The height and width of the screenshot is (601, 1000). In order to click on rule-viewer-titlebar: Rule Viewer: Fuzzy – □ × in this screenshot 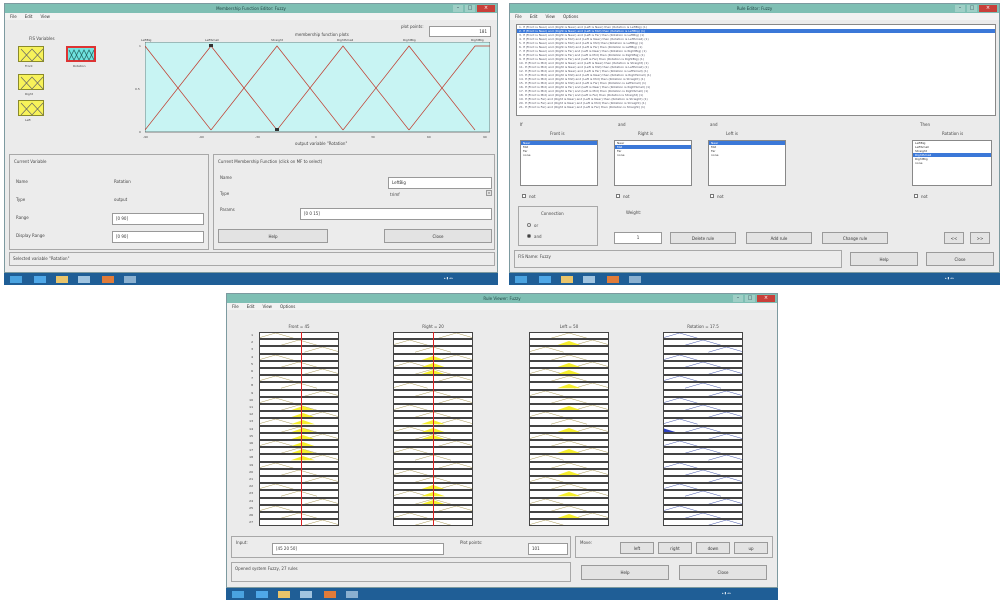, I will do `click(502, 298)`.